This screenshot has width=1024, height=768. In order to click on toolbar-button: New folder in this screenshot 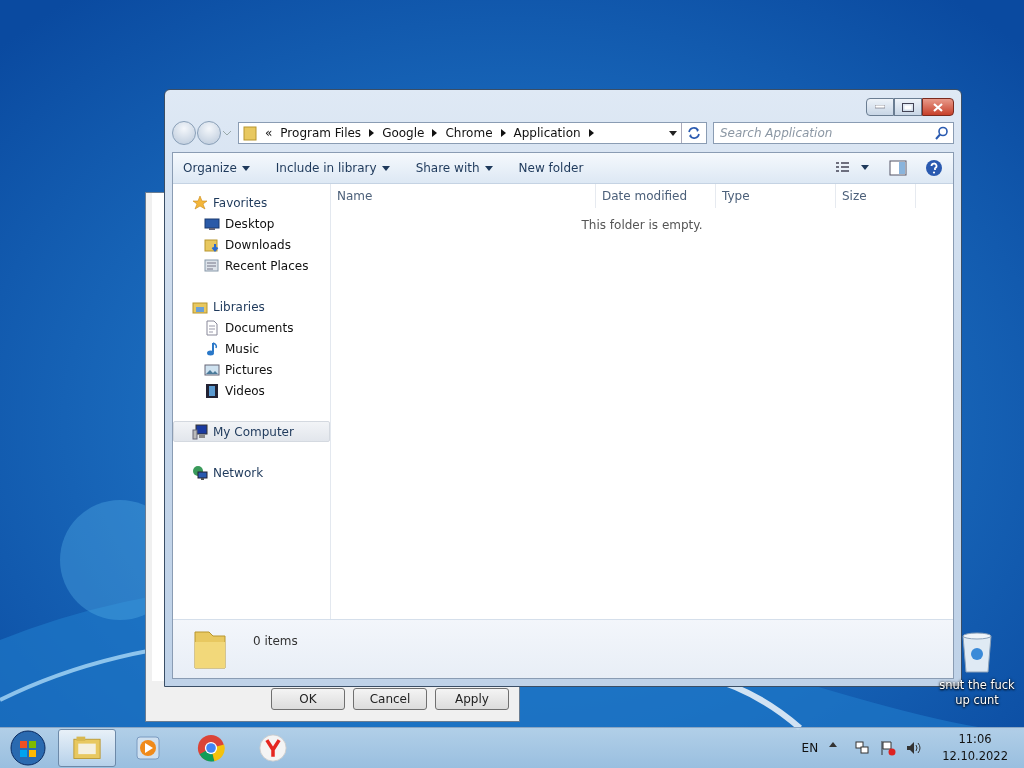, I will do `click(551, 168)`.